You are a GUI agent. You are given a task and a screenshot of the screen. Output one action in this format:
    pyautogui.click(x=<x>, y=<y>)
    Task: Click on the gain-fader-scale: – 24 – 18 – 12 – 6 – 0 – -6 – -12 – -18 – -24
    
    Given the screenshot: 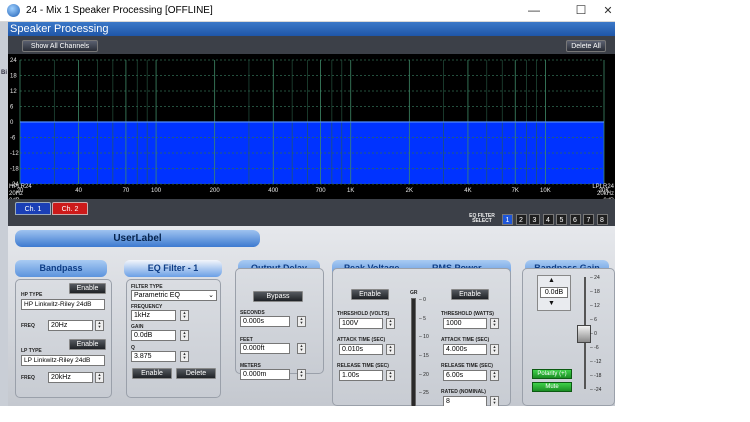 What is the action you would take?
    pyautogui.click(x=601, y=335)
    